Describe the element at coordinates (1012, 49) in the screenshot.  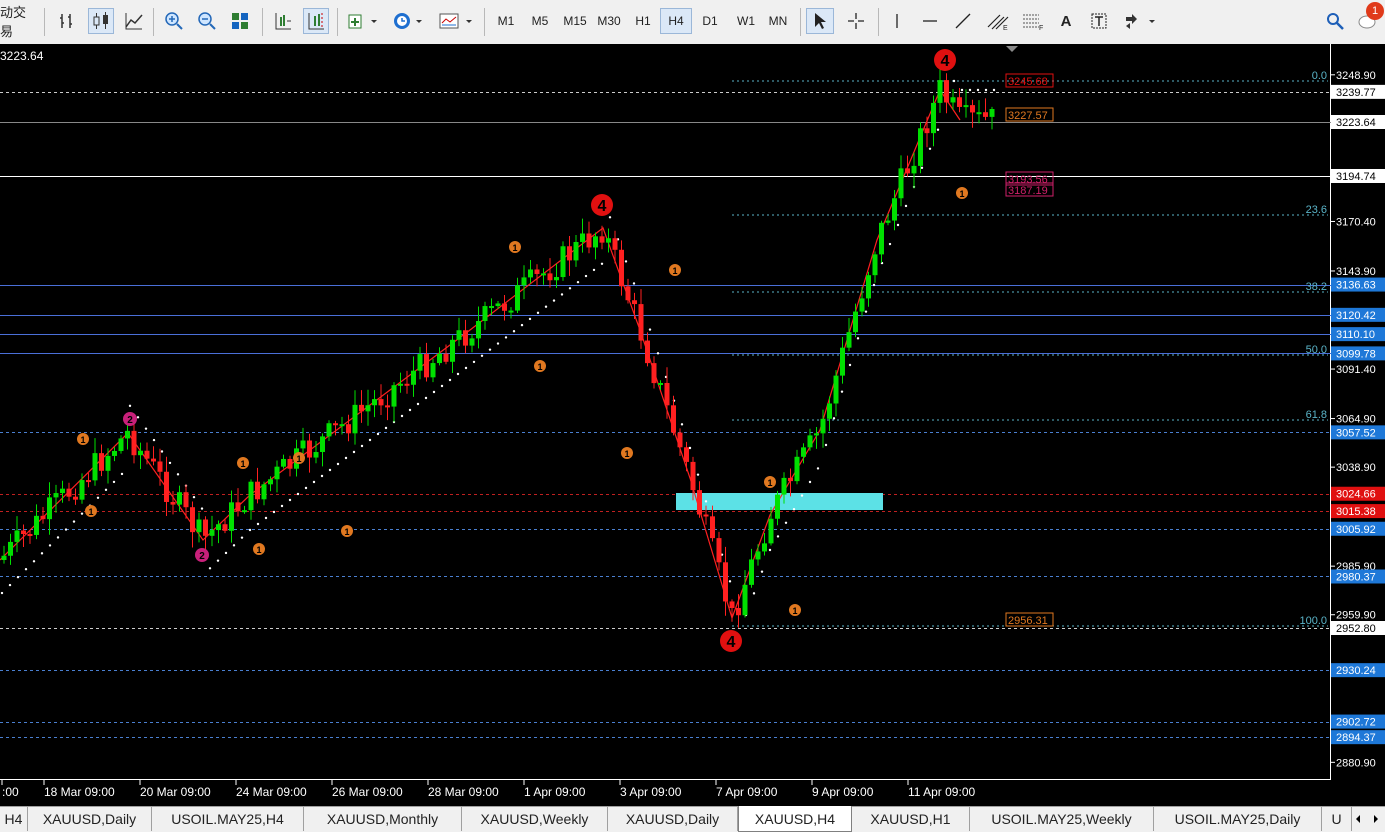
I see `chart-shift-marker` at that location.